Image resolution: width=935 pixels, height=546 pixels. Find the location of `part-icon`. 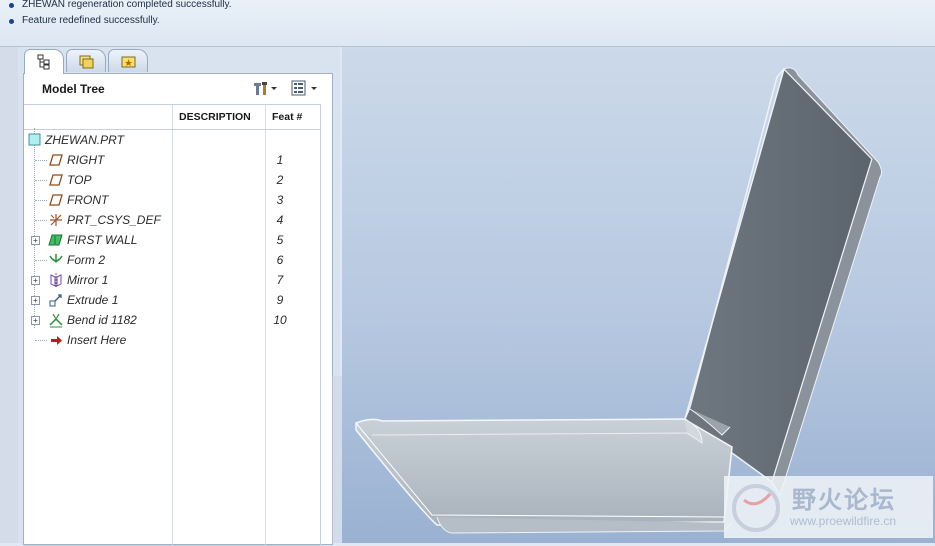

part-icon is located at coordinates (35, 141).